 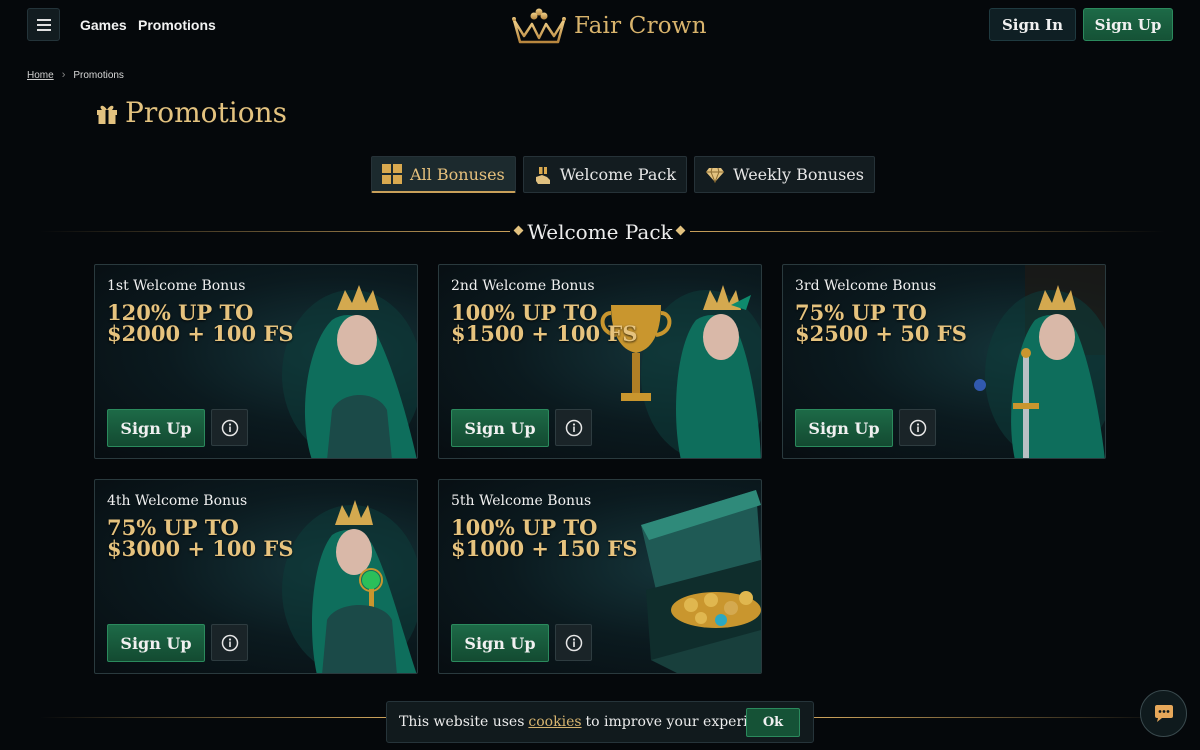 I want to click on tab-welcome-pack: Welcome Pack, so click(x=605, y=174).